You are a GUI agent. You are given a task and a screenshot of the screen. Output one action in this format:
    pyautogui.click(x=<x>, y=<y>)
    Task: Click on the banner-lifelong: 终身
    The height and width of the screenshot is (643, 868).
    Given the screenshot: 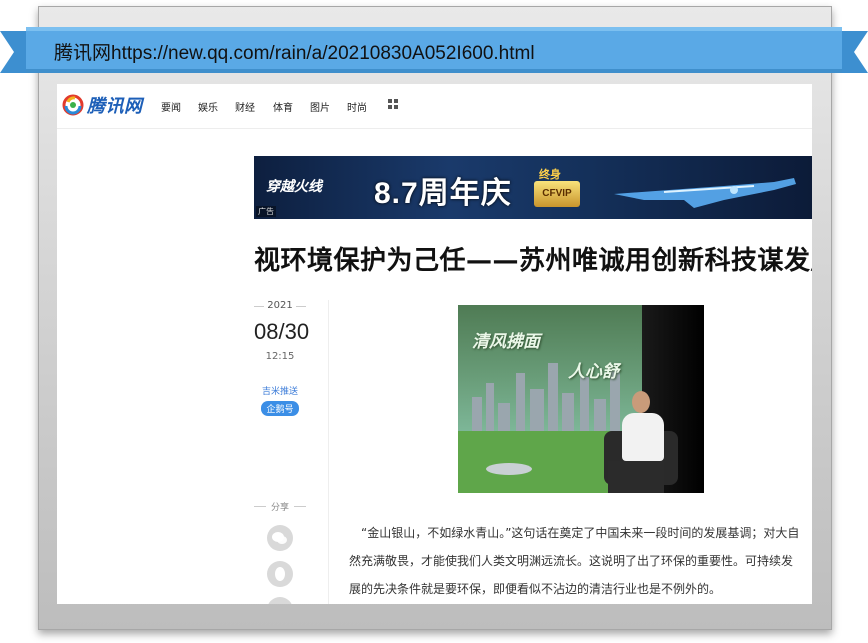 What is the action you would take?
    pyautogui.click(x=550, y=174)
    